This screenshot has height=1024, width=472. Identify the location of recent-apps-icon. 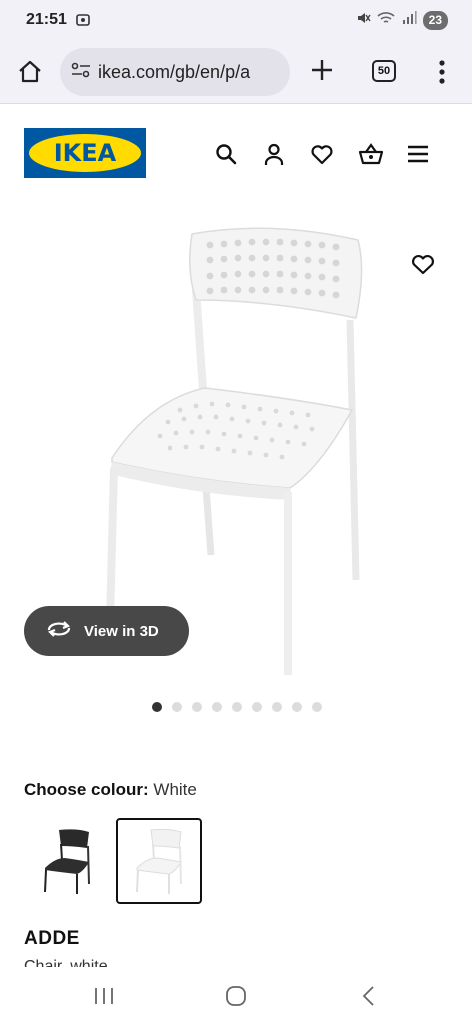
(104, 998).